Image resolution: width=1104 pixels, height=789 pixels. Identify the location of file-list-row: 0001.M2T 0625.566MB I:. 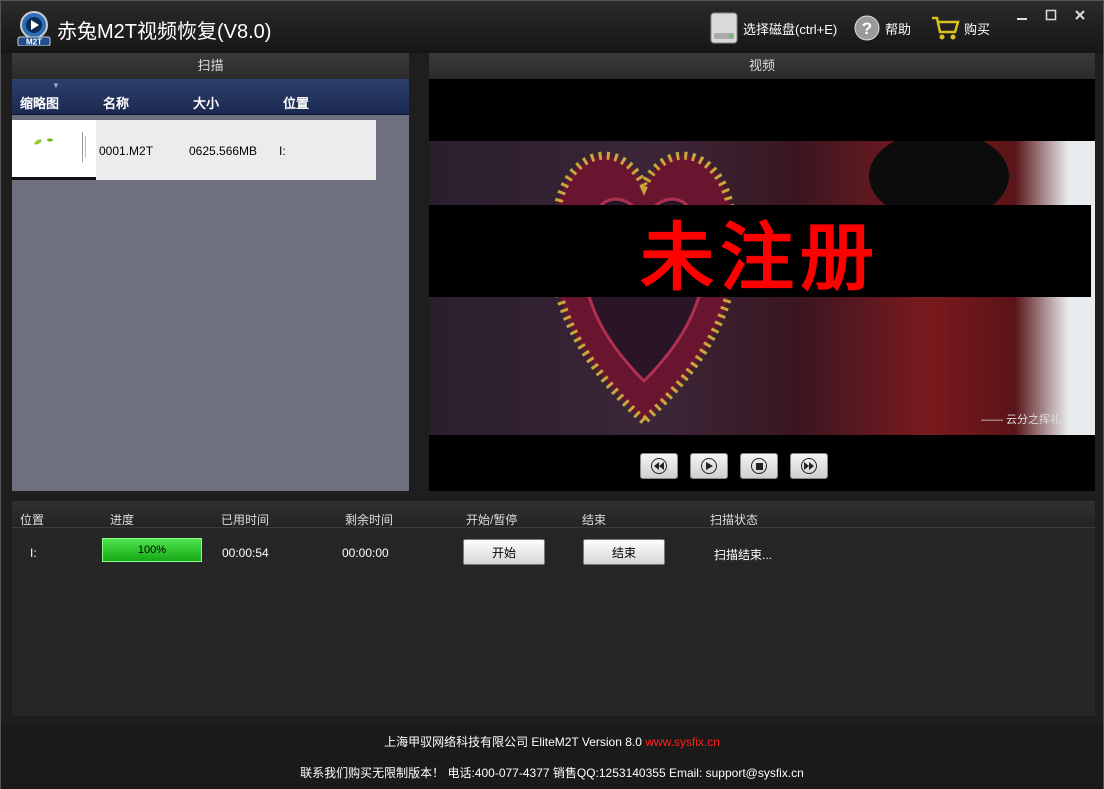
(194, 150).